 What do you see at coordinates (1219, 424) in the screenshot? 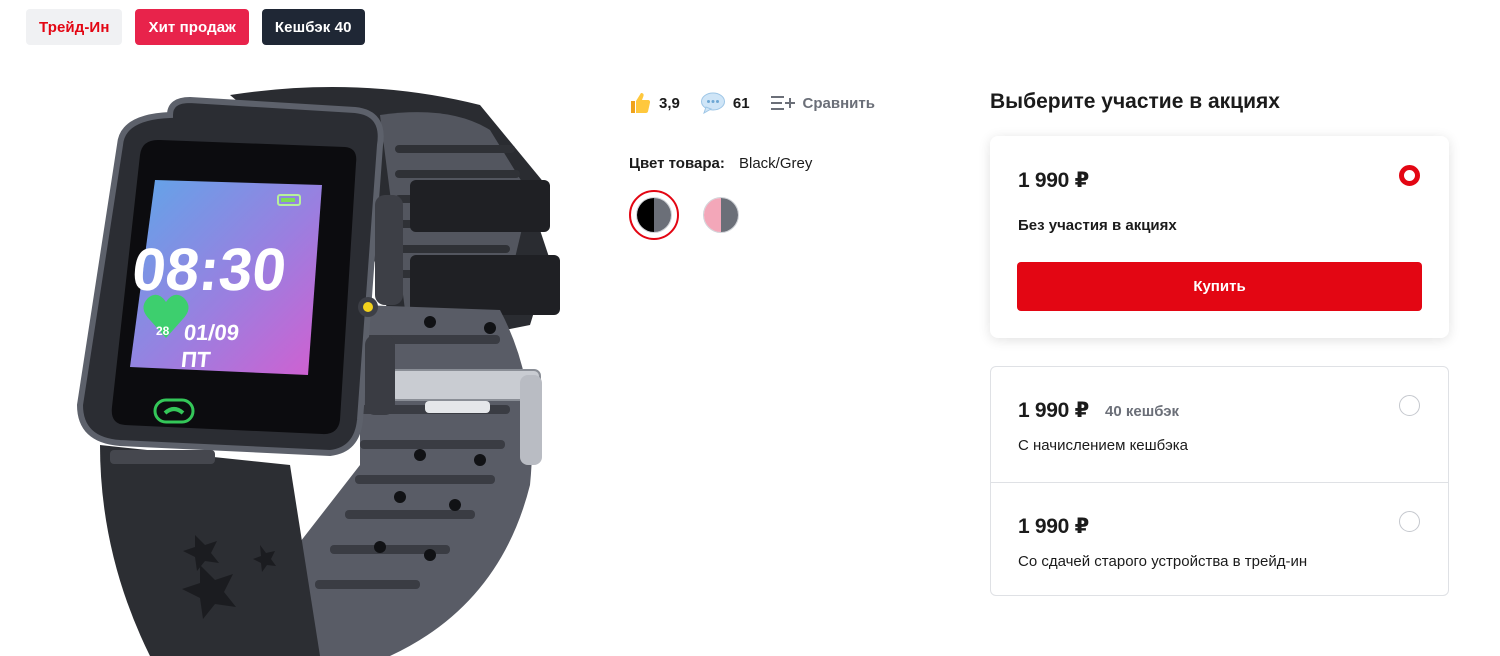
I see `offer-option-cashback: 1 990 ₽ 40 кешбэк С начислением кешбэка` at bounding box center [1219, 424].